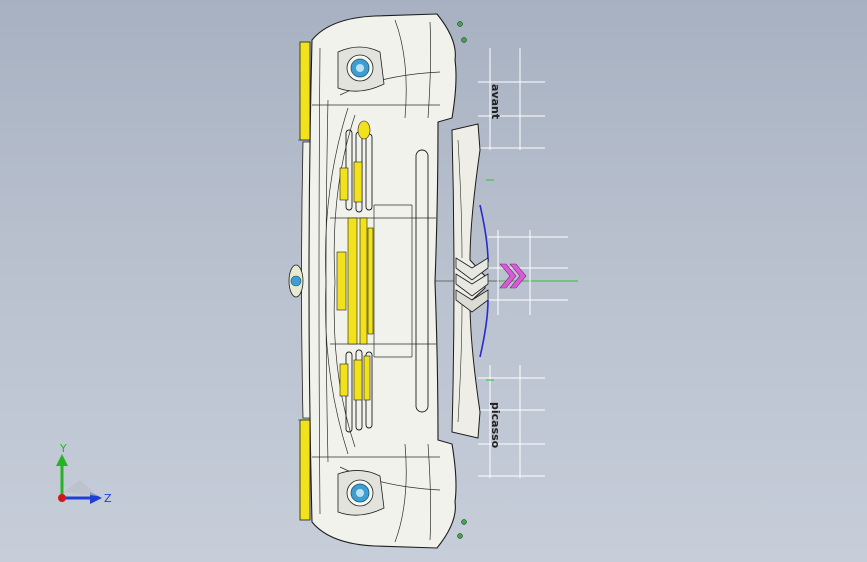 The image size is (867, 562). What do you see at coordinates (528, 272) in the screenshot?
I see `decal-grid-center` at bounding box center [528, 272].